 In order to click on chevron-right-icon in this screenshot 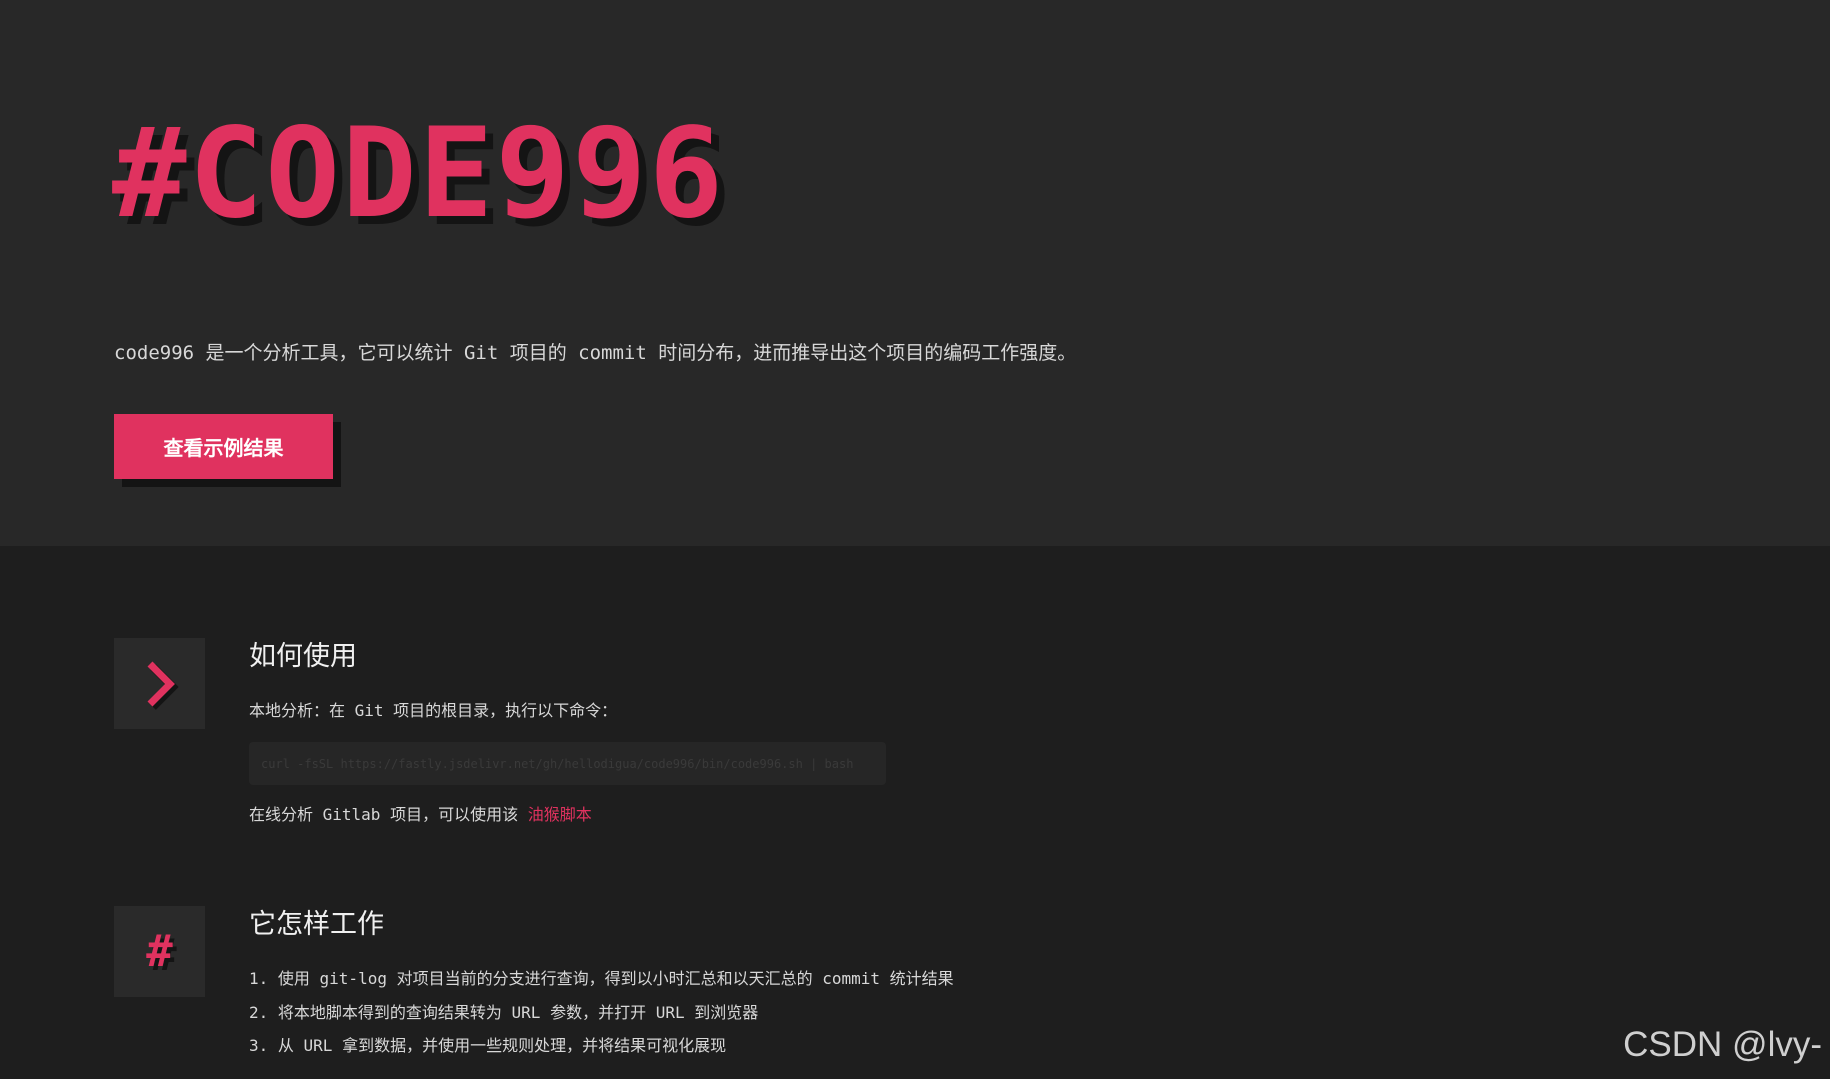, I will do `click(163, 685)`.